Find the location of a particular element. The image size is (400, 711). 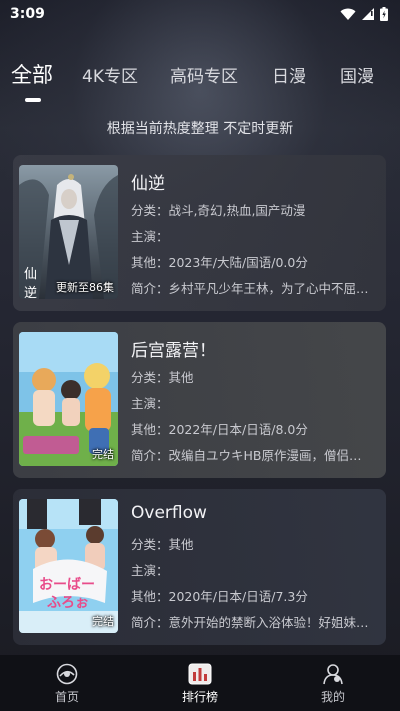

tab-japanese-anime: 日漫 is located at coordinates (289, 74).